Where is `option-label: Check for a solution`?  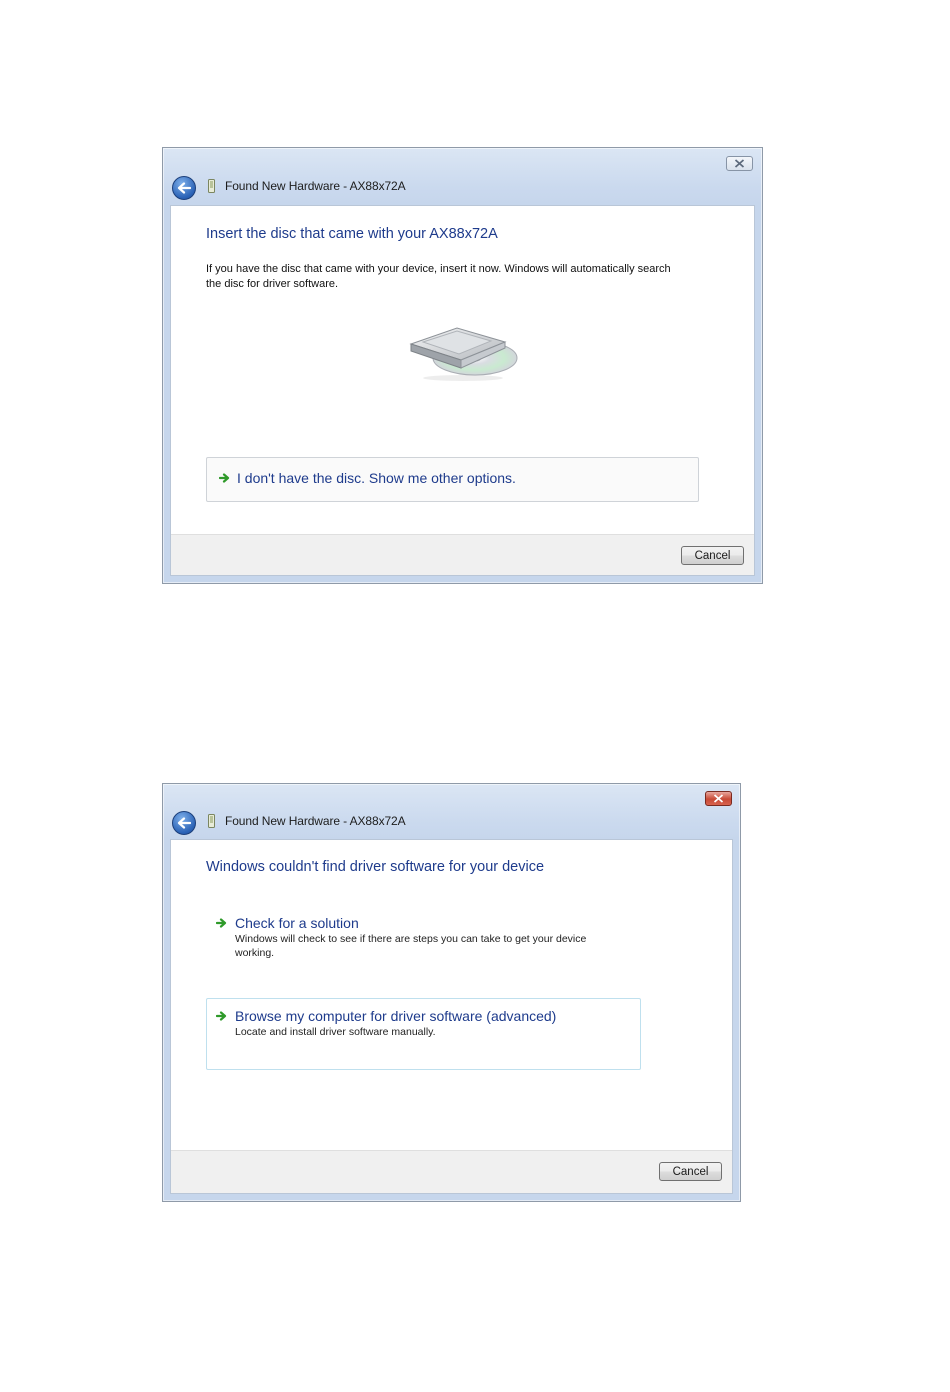
option-label: Check for a solution is located at coordinates (297, 923).